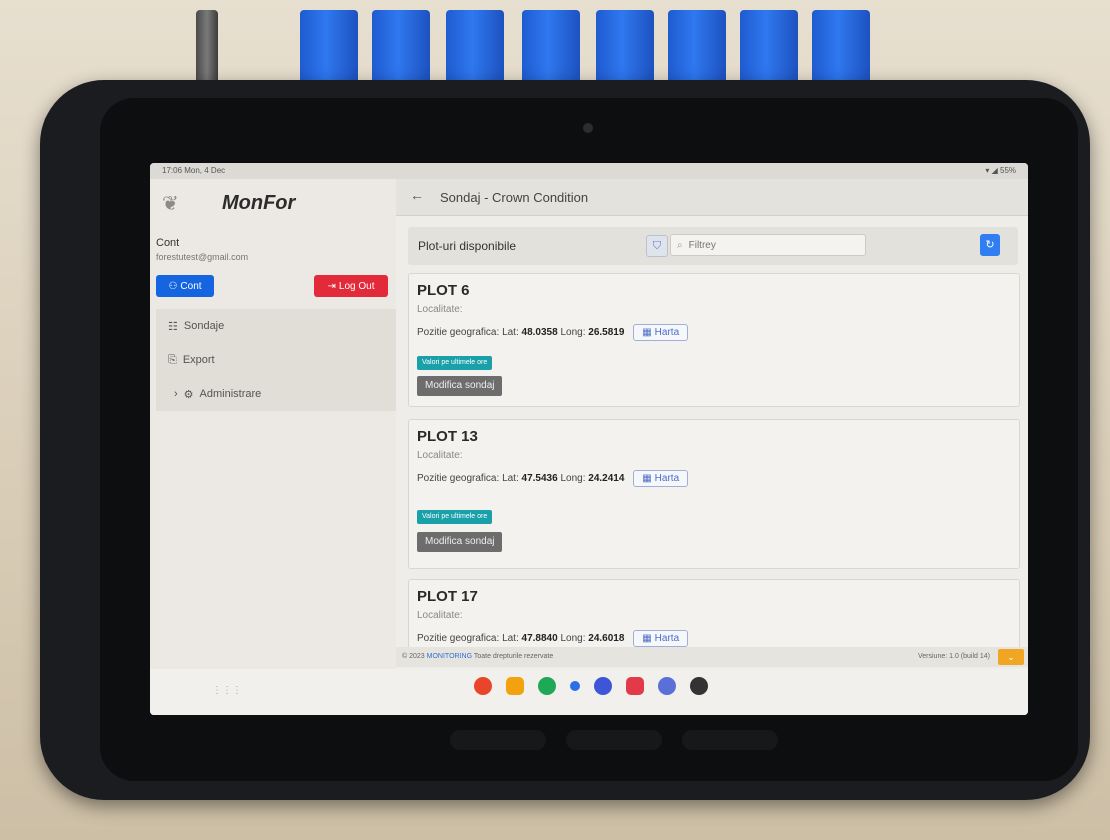 The height and width of the screenshot is (840, 1110). I want to click on clipboard-icon: ☷, so click(173, 326).